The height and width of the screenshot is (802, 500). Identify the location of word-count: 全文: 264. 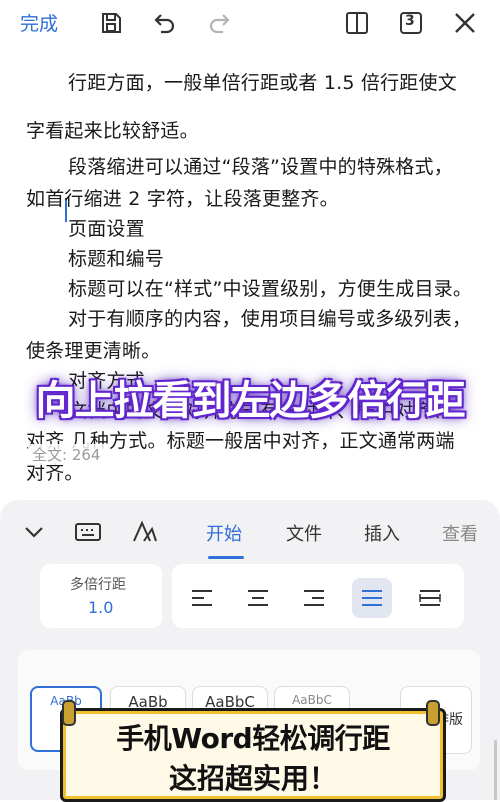
(66, 454).